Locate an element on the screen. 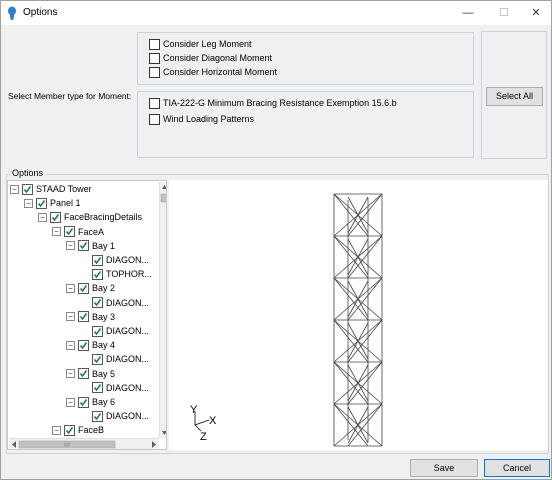 Image resolution: width=552 pixels, height=480 pixels. consider-diagonal-moment-checkbox is located at coordinates (154, 58).